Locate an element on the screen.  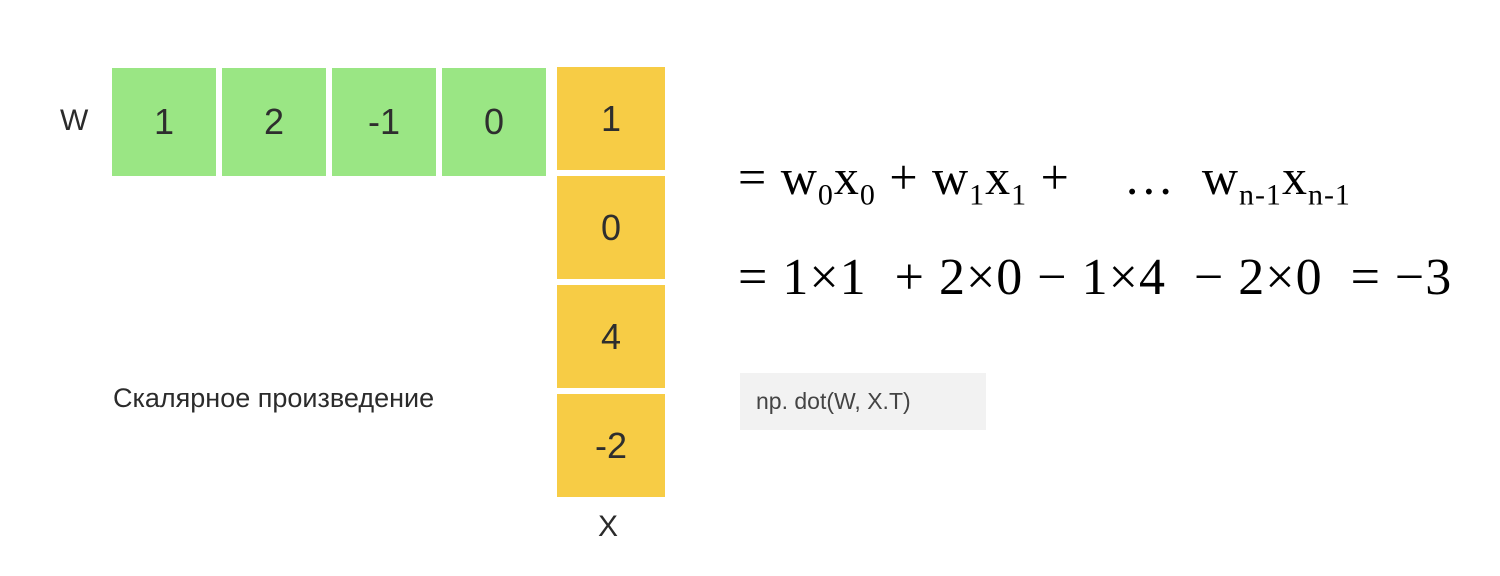
formula-equals: = is located at coordinates (759, 177).